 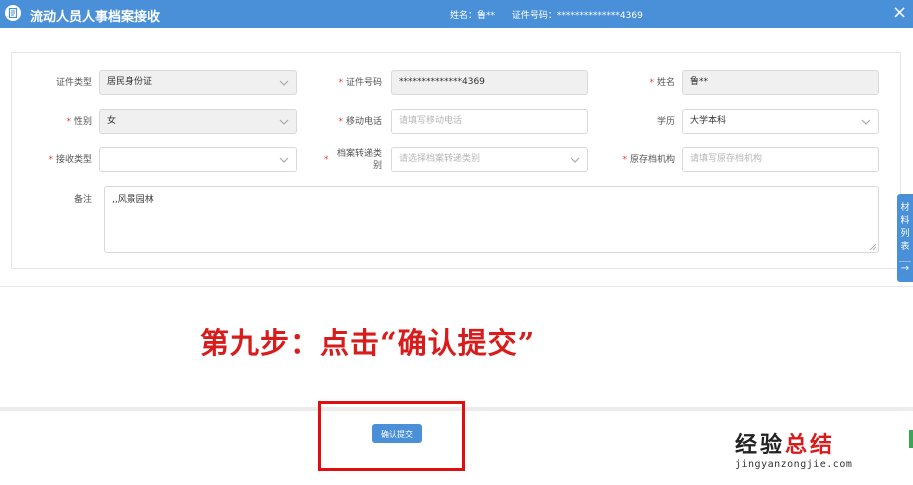 I want to click on id-number-field: **************4369, so click(x=489, y=82).